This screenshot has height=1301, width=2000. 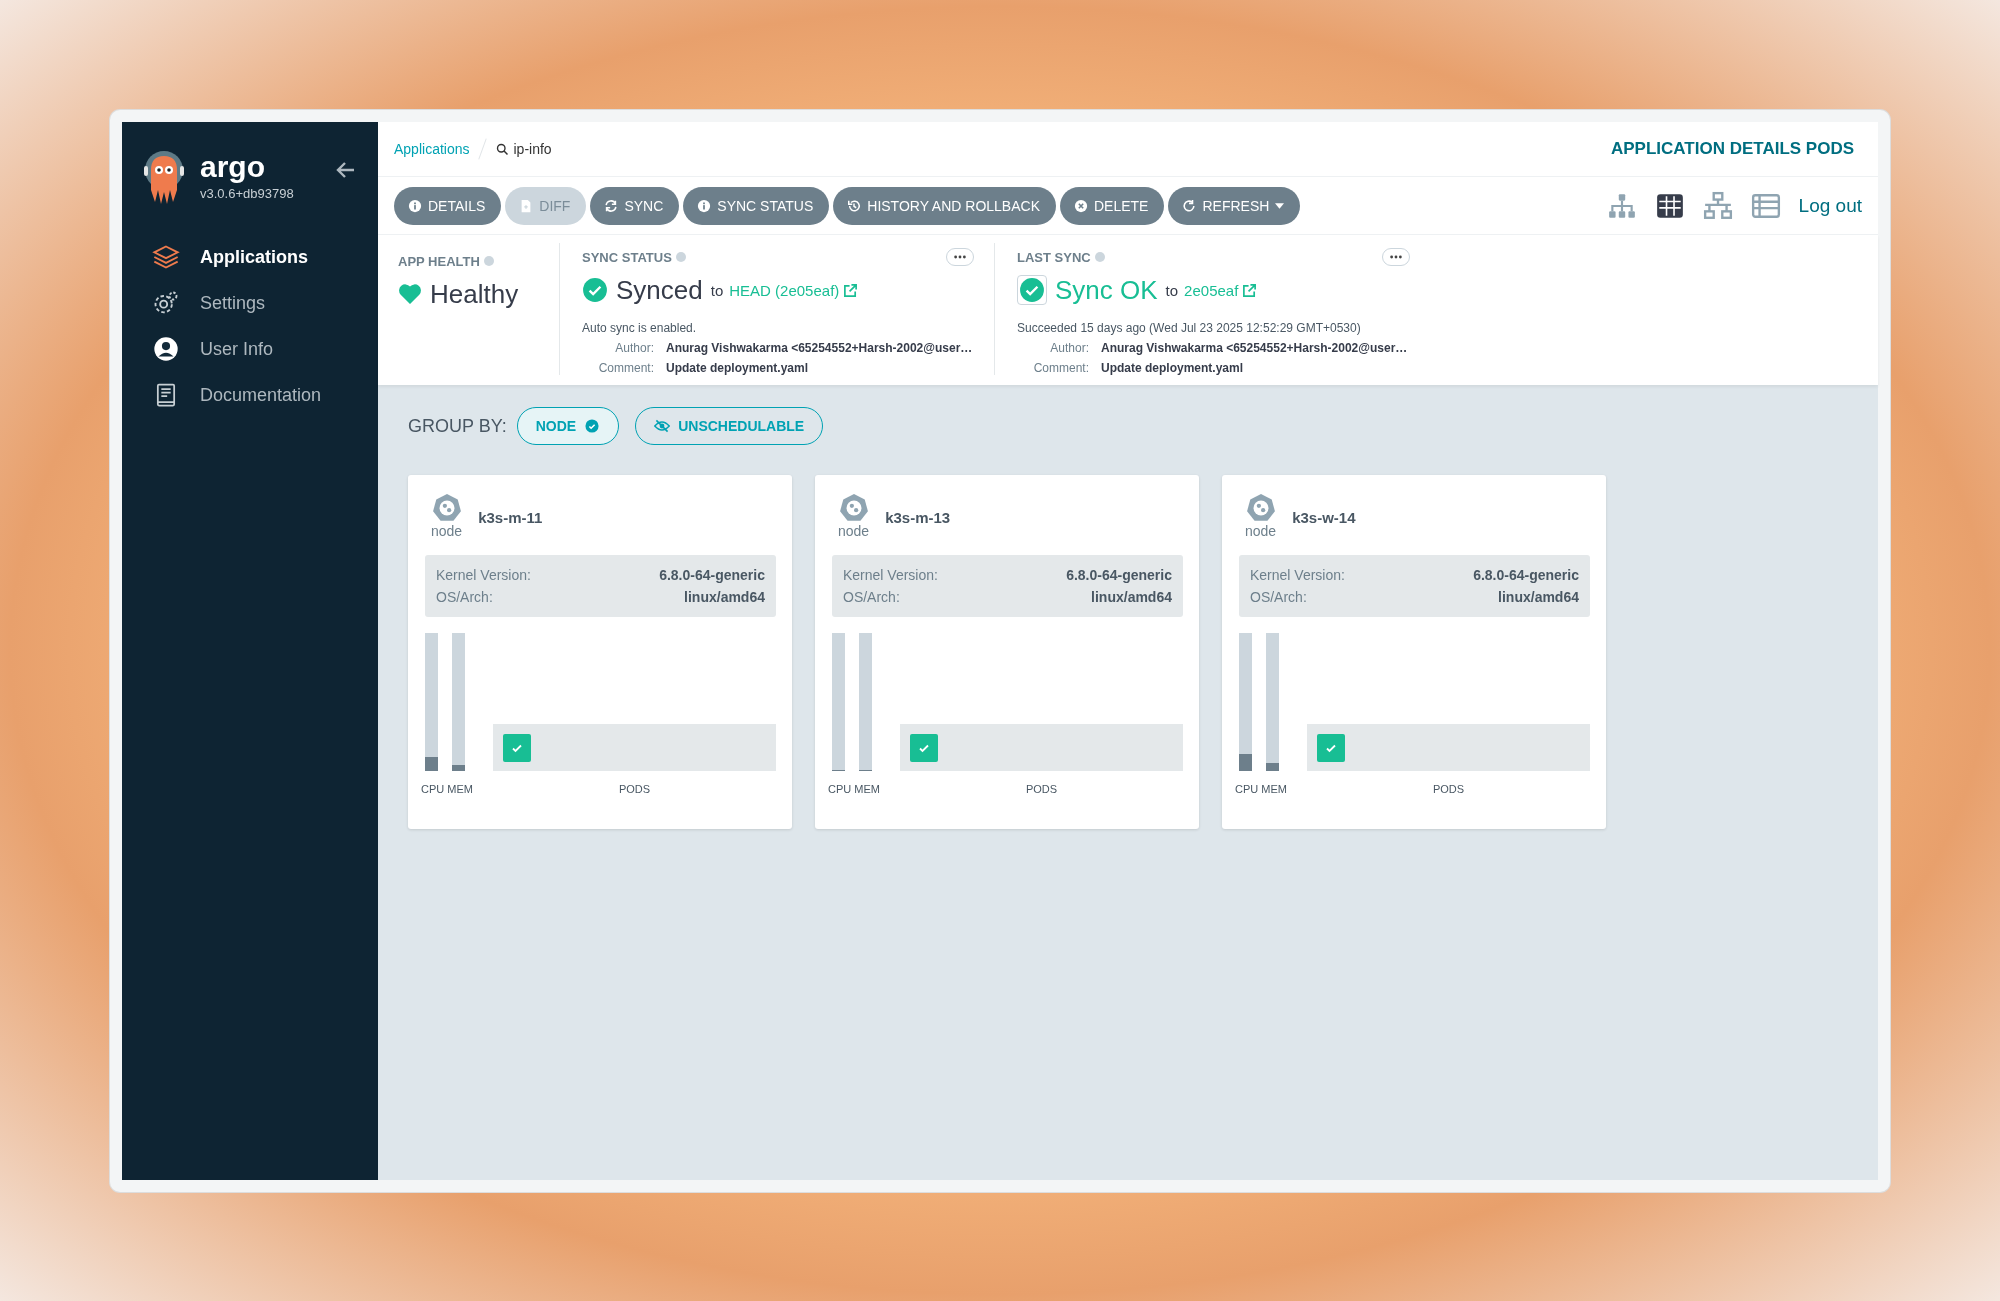 What do you see at coordinates (1717, 205) in the screenshot?
I see `network-icon` at bounding box center [1717, 205].